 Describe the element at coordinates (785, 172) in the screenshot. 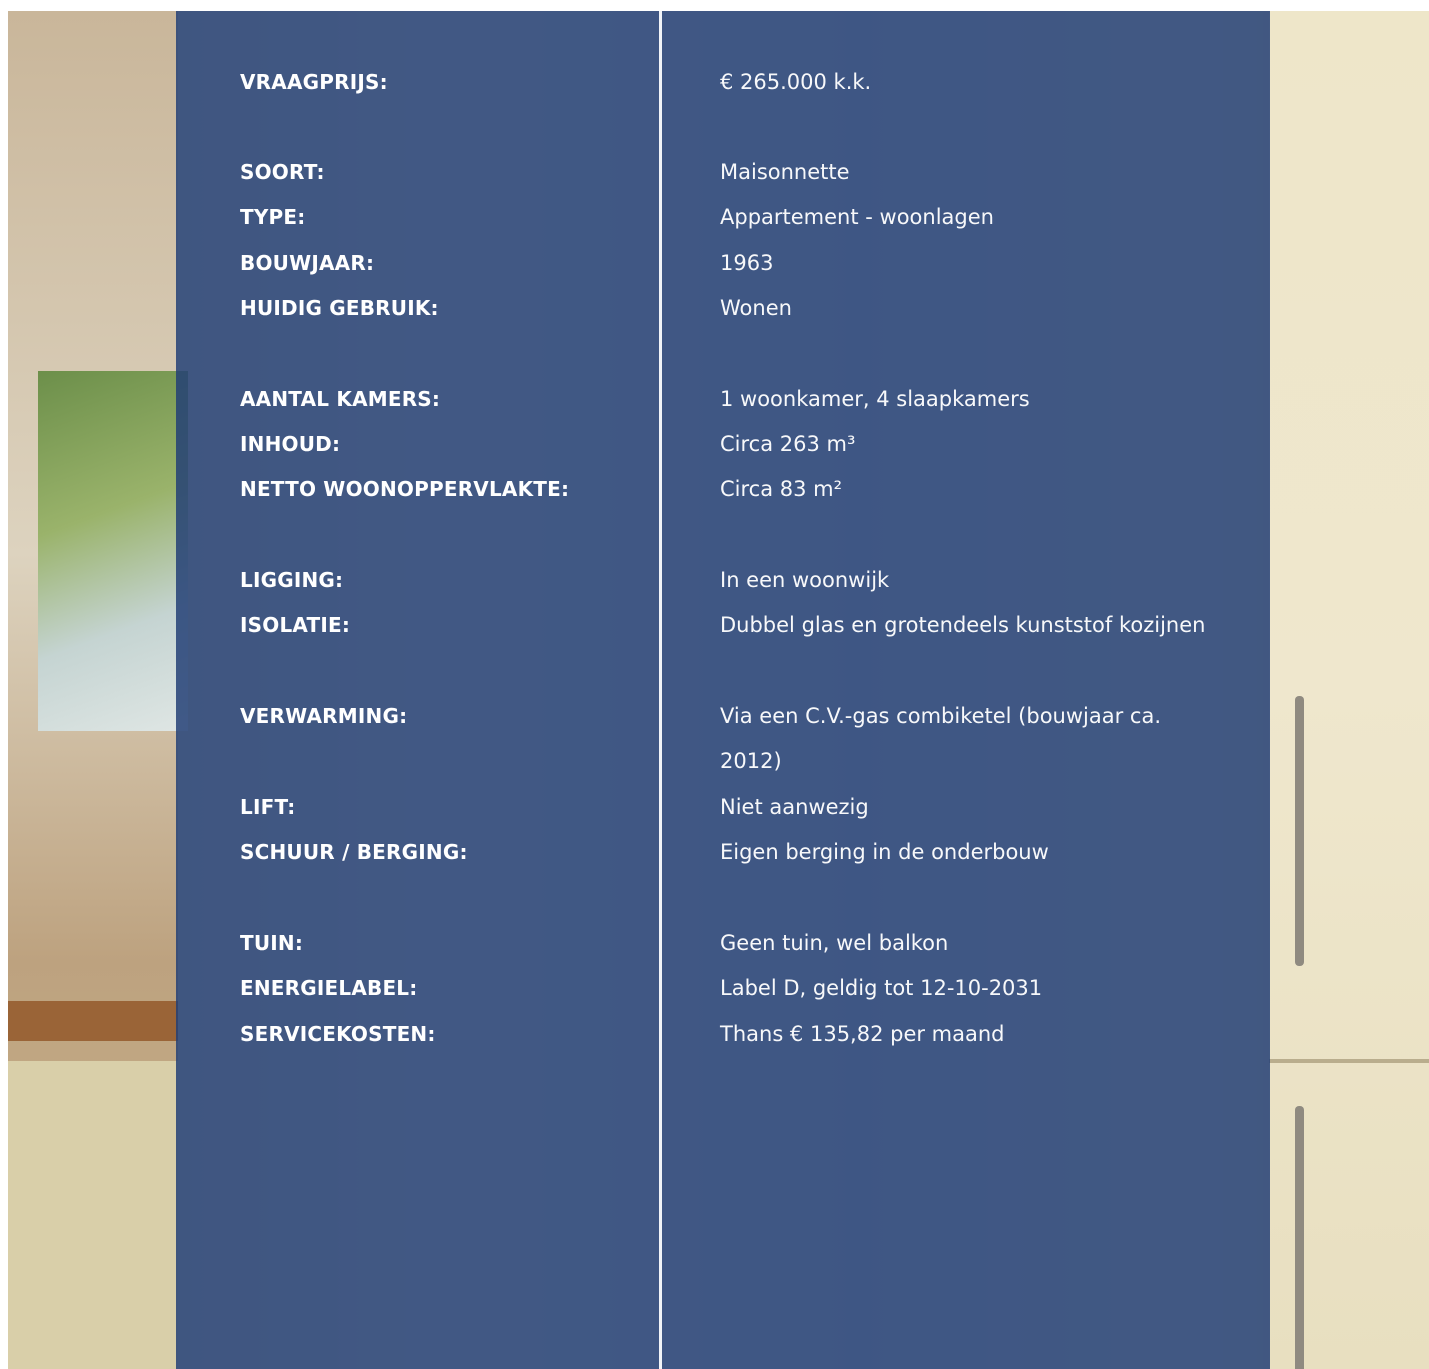

I see `value-soort: Maisonnette` at that location.